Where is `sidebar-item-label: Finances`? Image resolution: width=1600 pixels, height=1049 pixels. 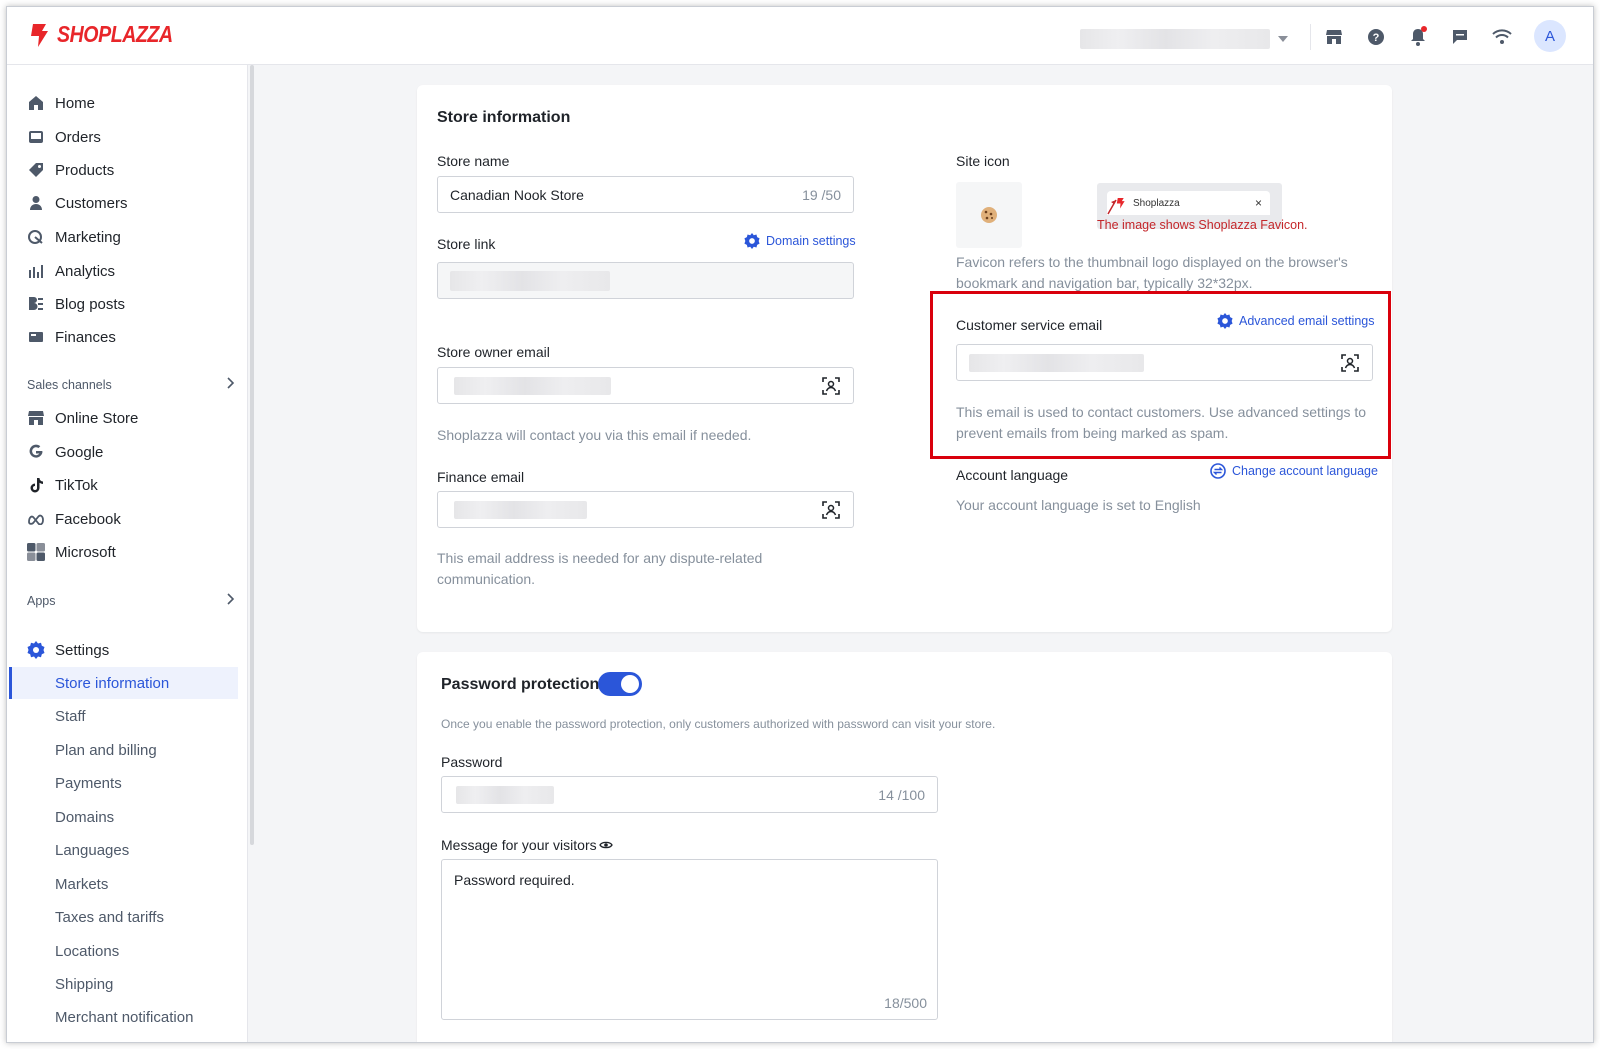 sidebar-item-label: Finances is located at coordinates (85, 337).